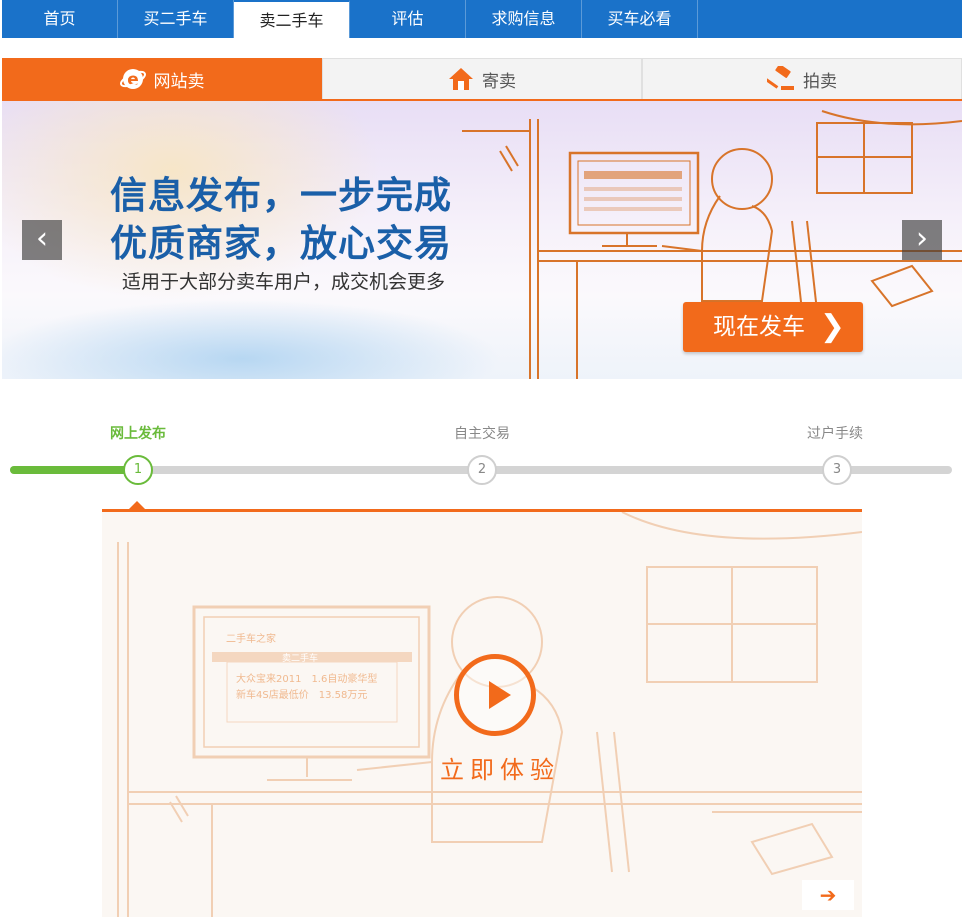  Describe the element at coordinates (759, 327) in the screenshot. I see `post-car-now-label: 现在发车` at that location.